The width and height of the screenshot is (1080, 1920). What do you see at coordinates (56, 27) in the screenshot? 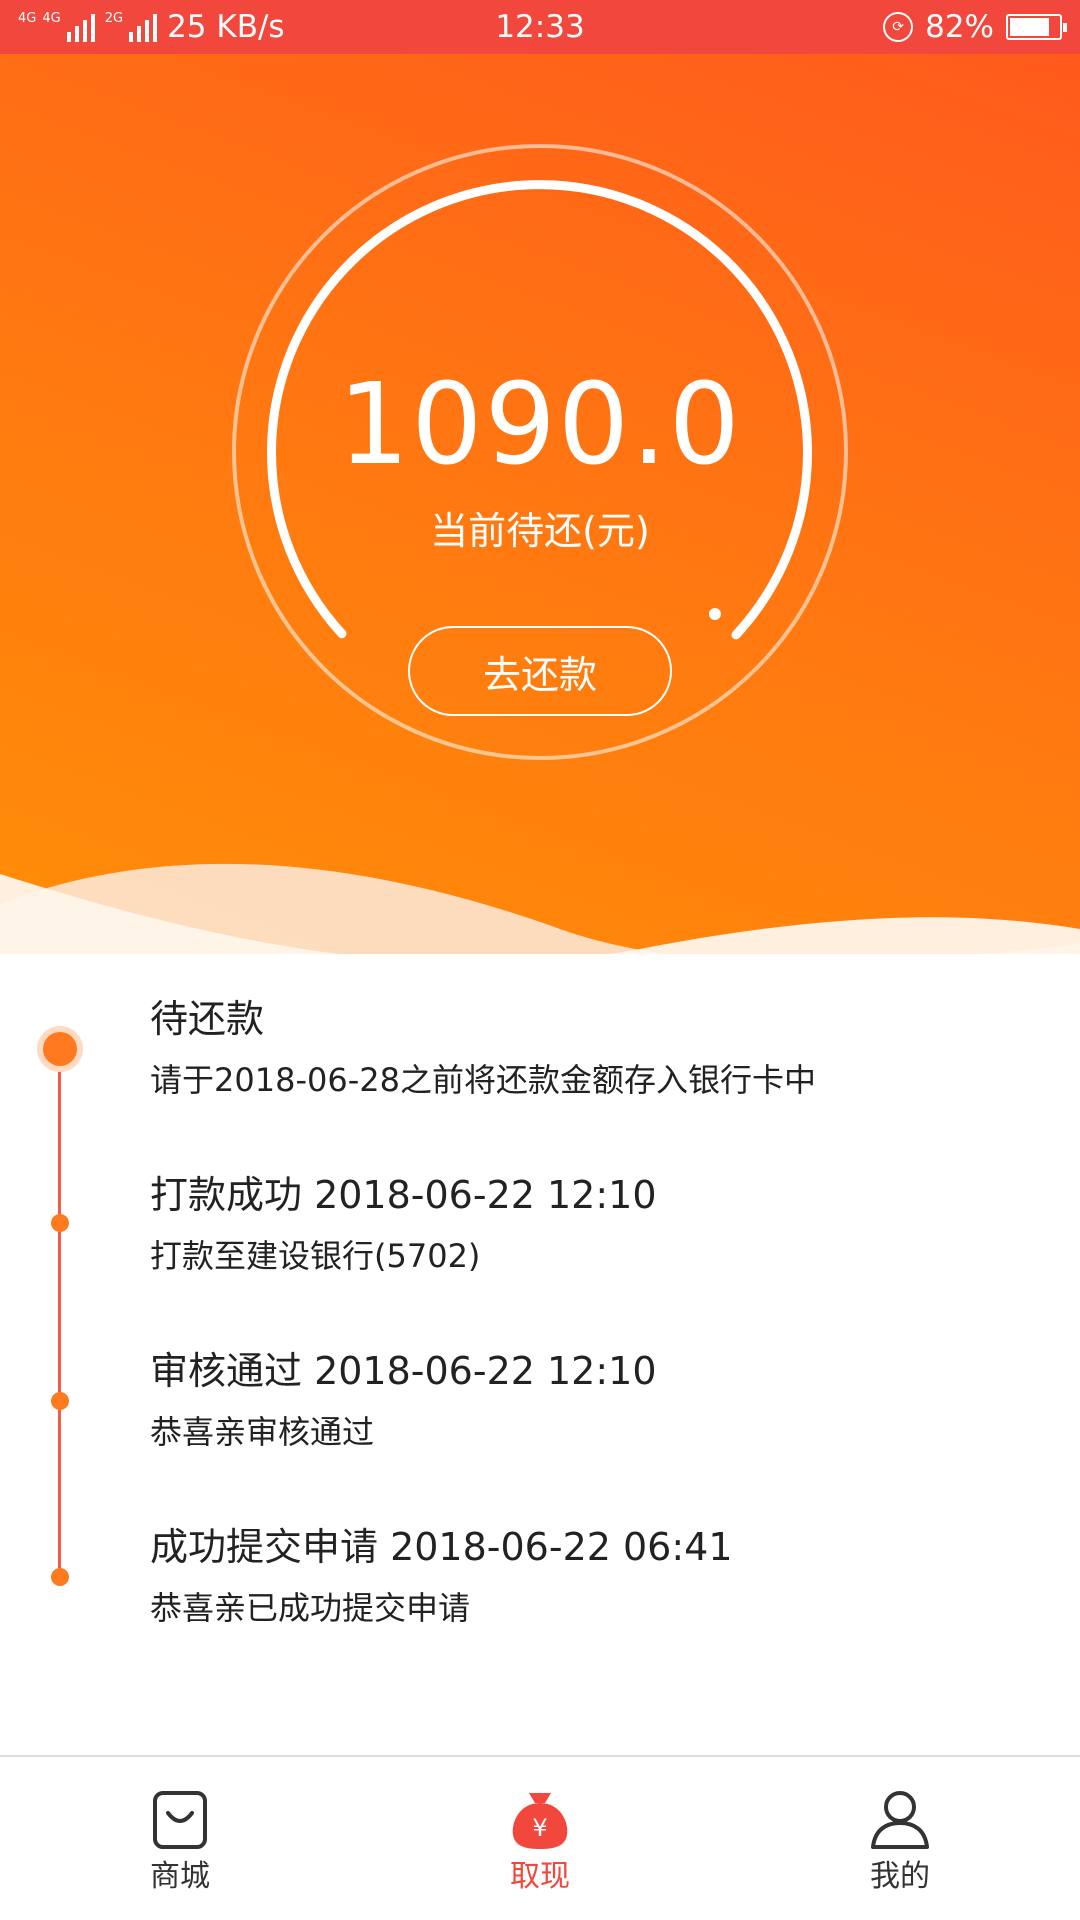
I see `signal-1-icon: 4G 4G` at bounding box center [56, 27].